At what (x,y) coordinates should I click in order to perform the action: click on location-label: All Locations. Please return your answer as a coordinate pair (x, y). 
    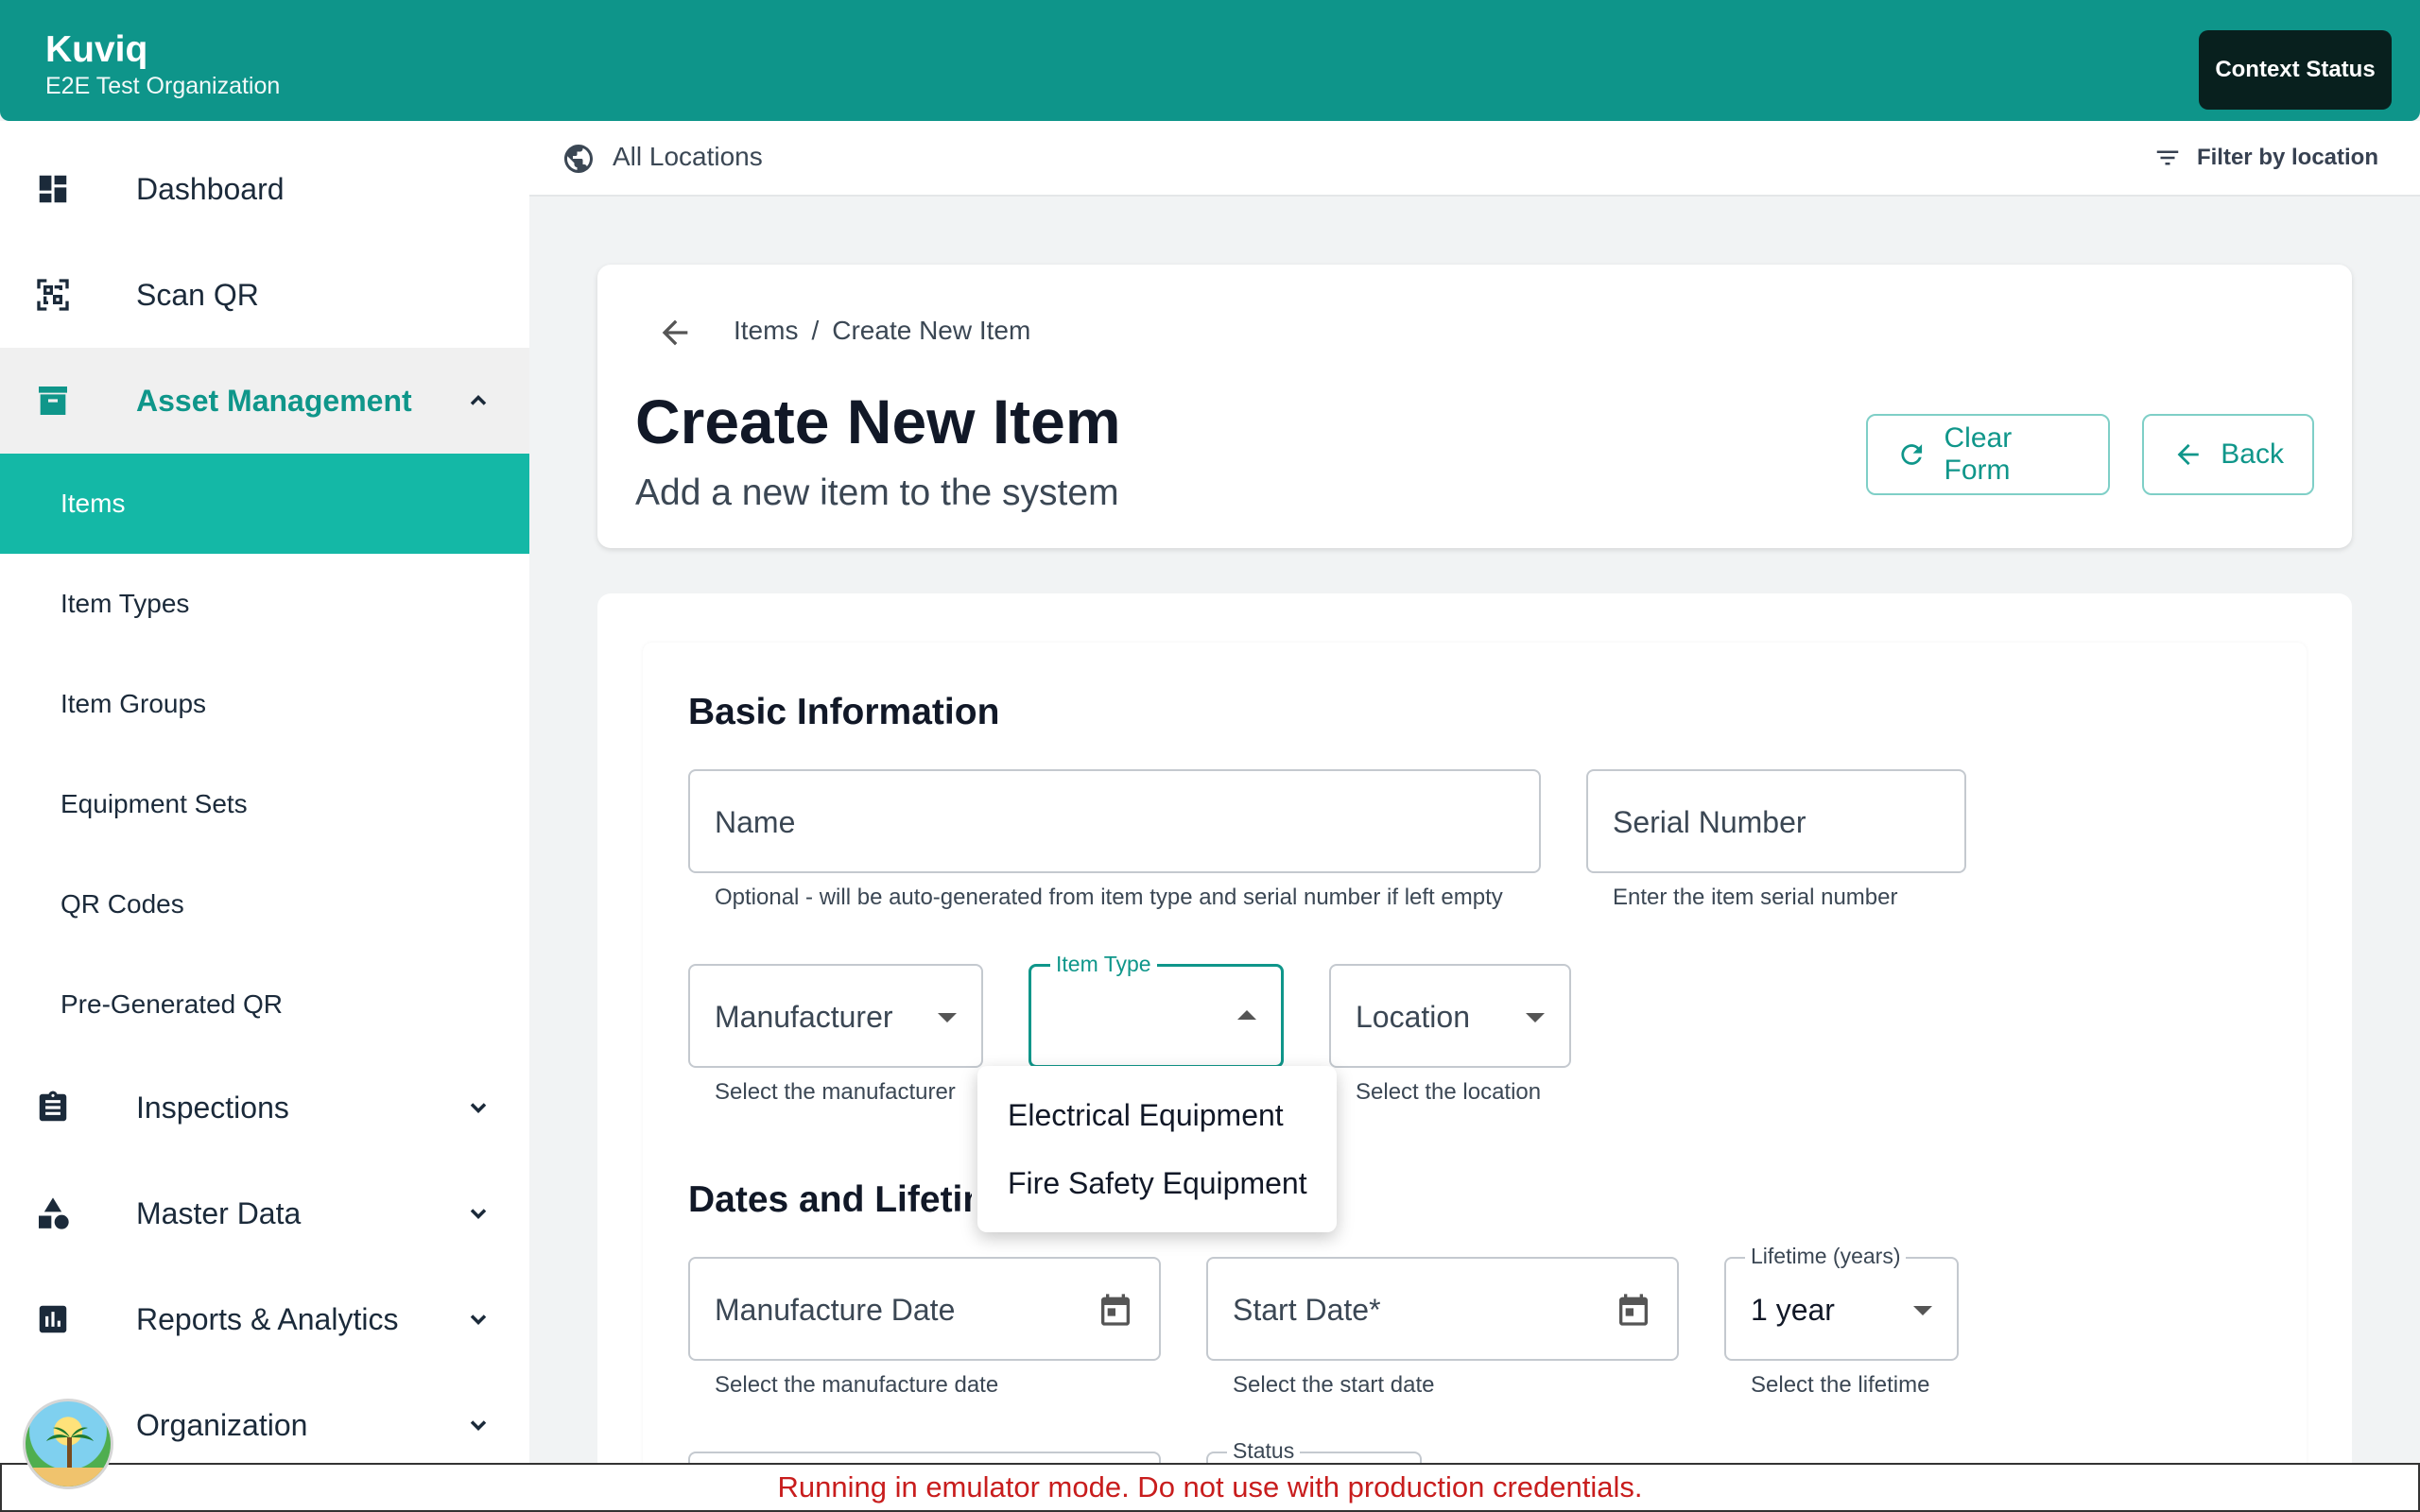
    Looking at the image, I should click on (688, 157).